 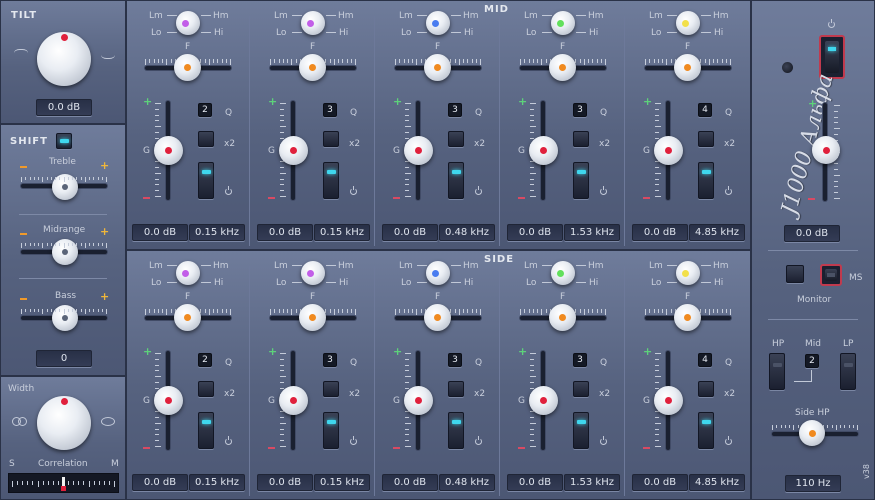 I want to click on wide-icon, so click(x=108, y=421).